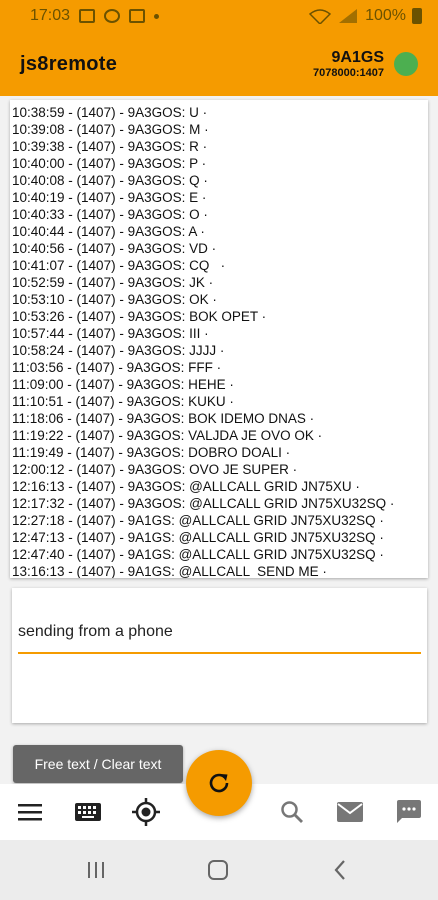 The image size is (438, 900). I want to click on callsign: 9A1GS, so click(357, 57).